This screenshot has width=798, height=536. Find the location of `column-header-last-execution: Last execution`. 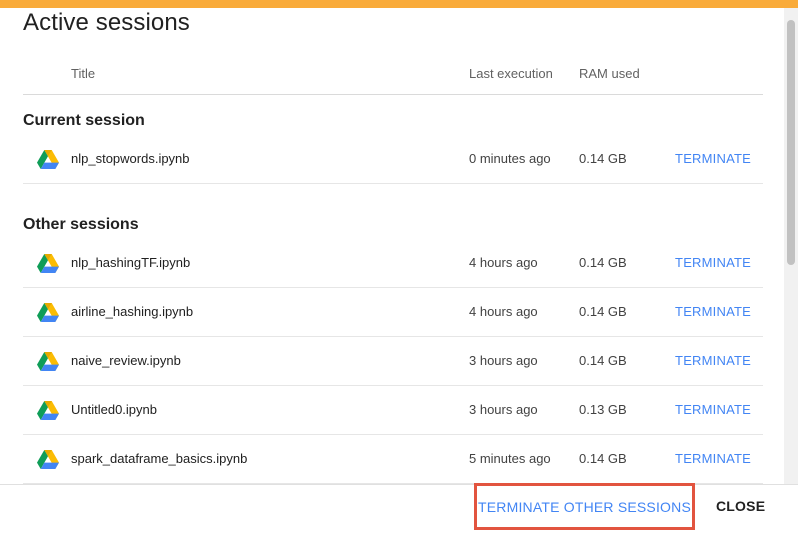

column-header-last-execution: Last execution is located at coordinates (511, 73).